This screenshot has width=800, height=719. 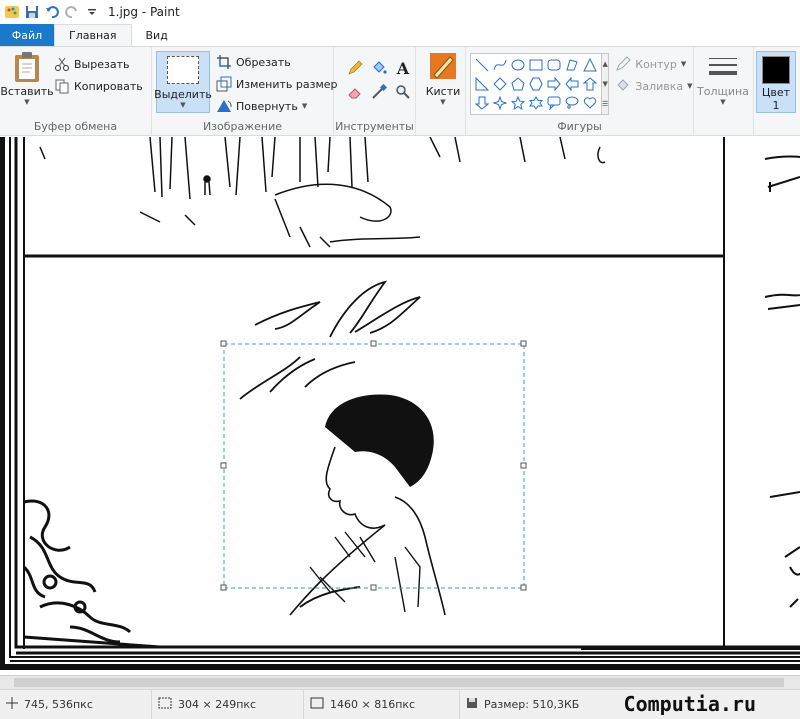 I want to click on copy-button: Копировать, so click(x=98, y=86).